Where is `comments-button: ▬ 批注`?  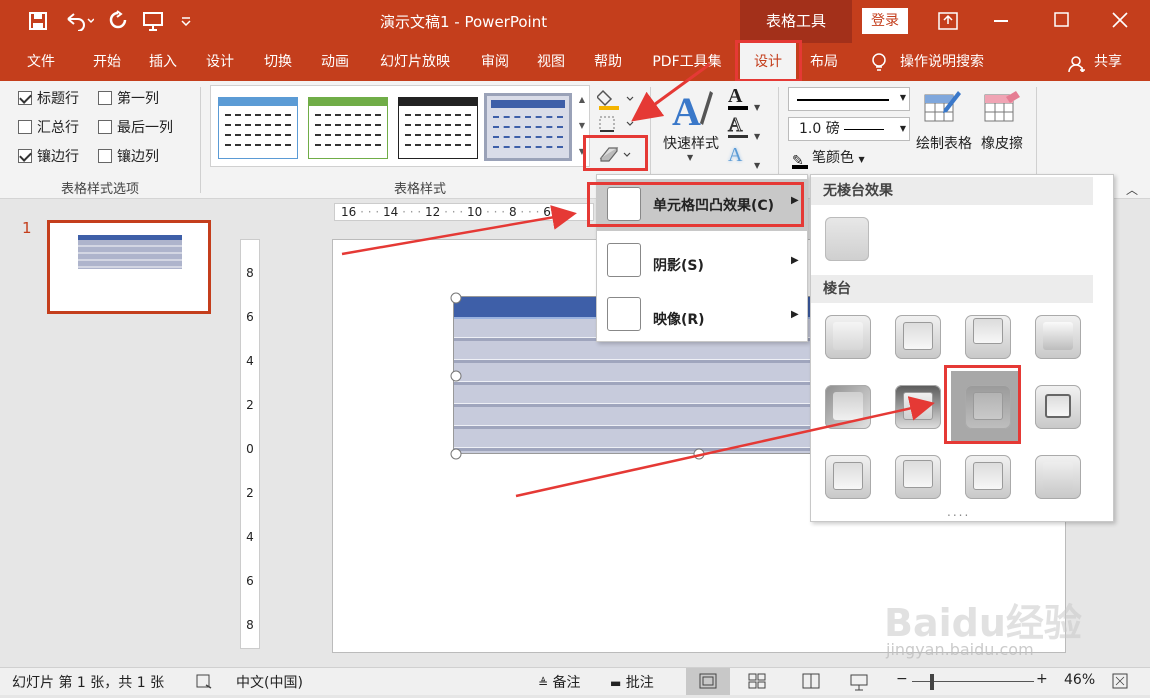
comments-button: ▬ 批注 is located at coordinates (632, 682).